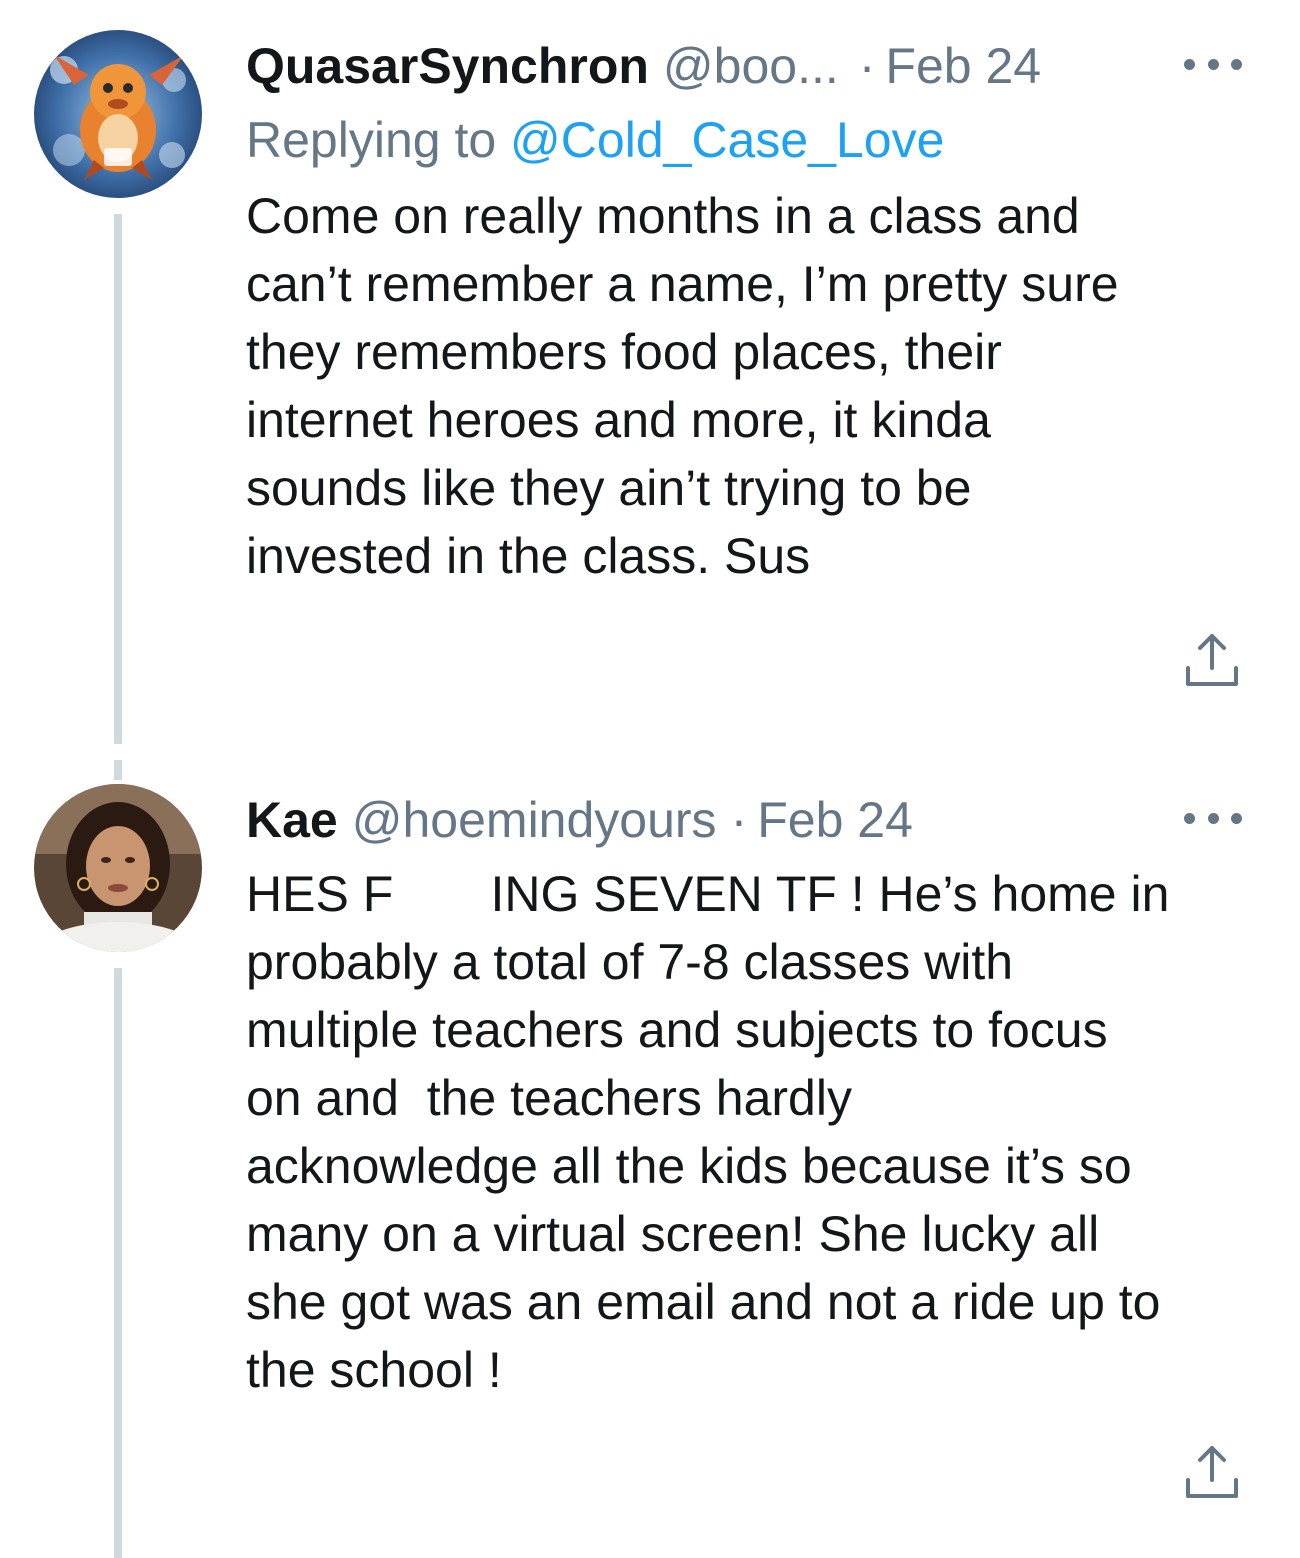  What do you see at coordinates (609, 488) in the screenshot?
I see `tweet-text-line: sounds like they ain’t trying to be` at bounding box center [609, 488].